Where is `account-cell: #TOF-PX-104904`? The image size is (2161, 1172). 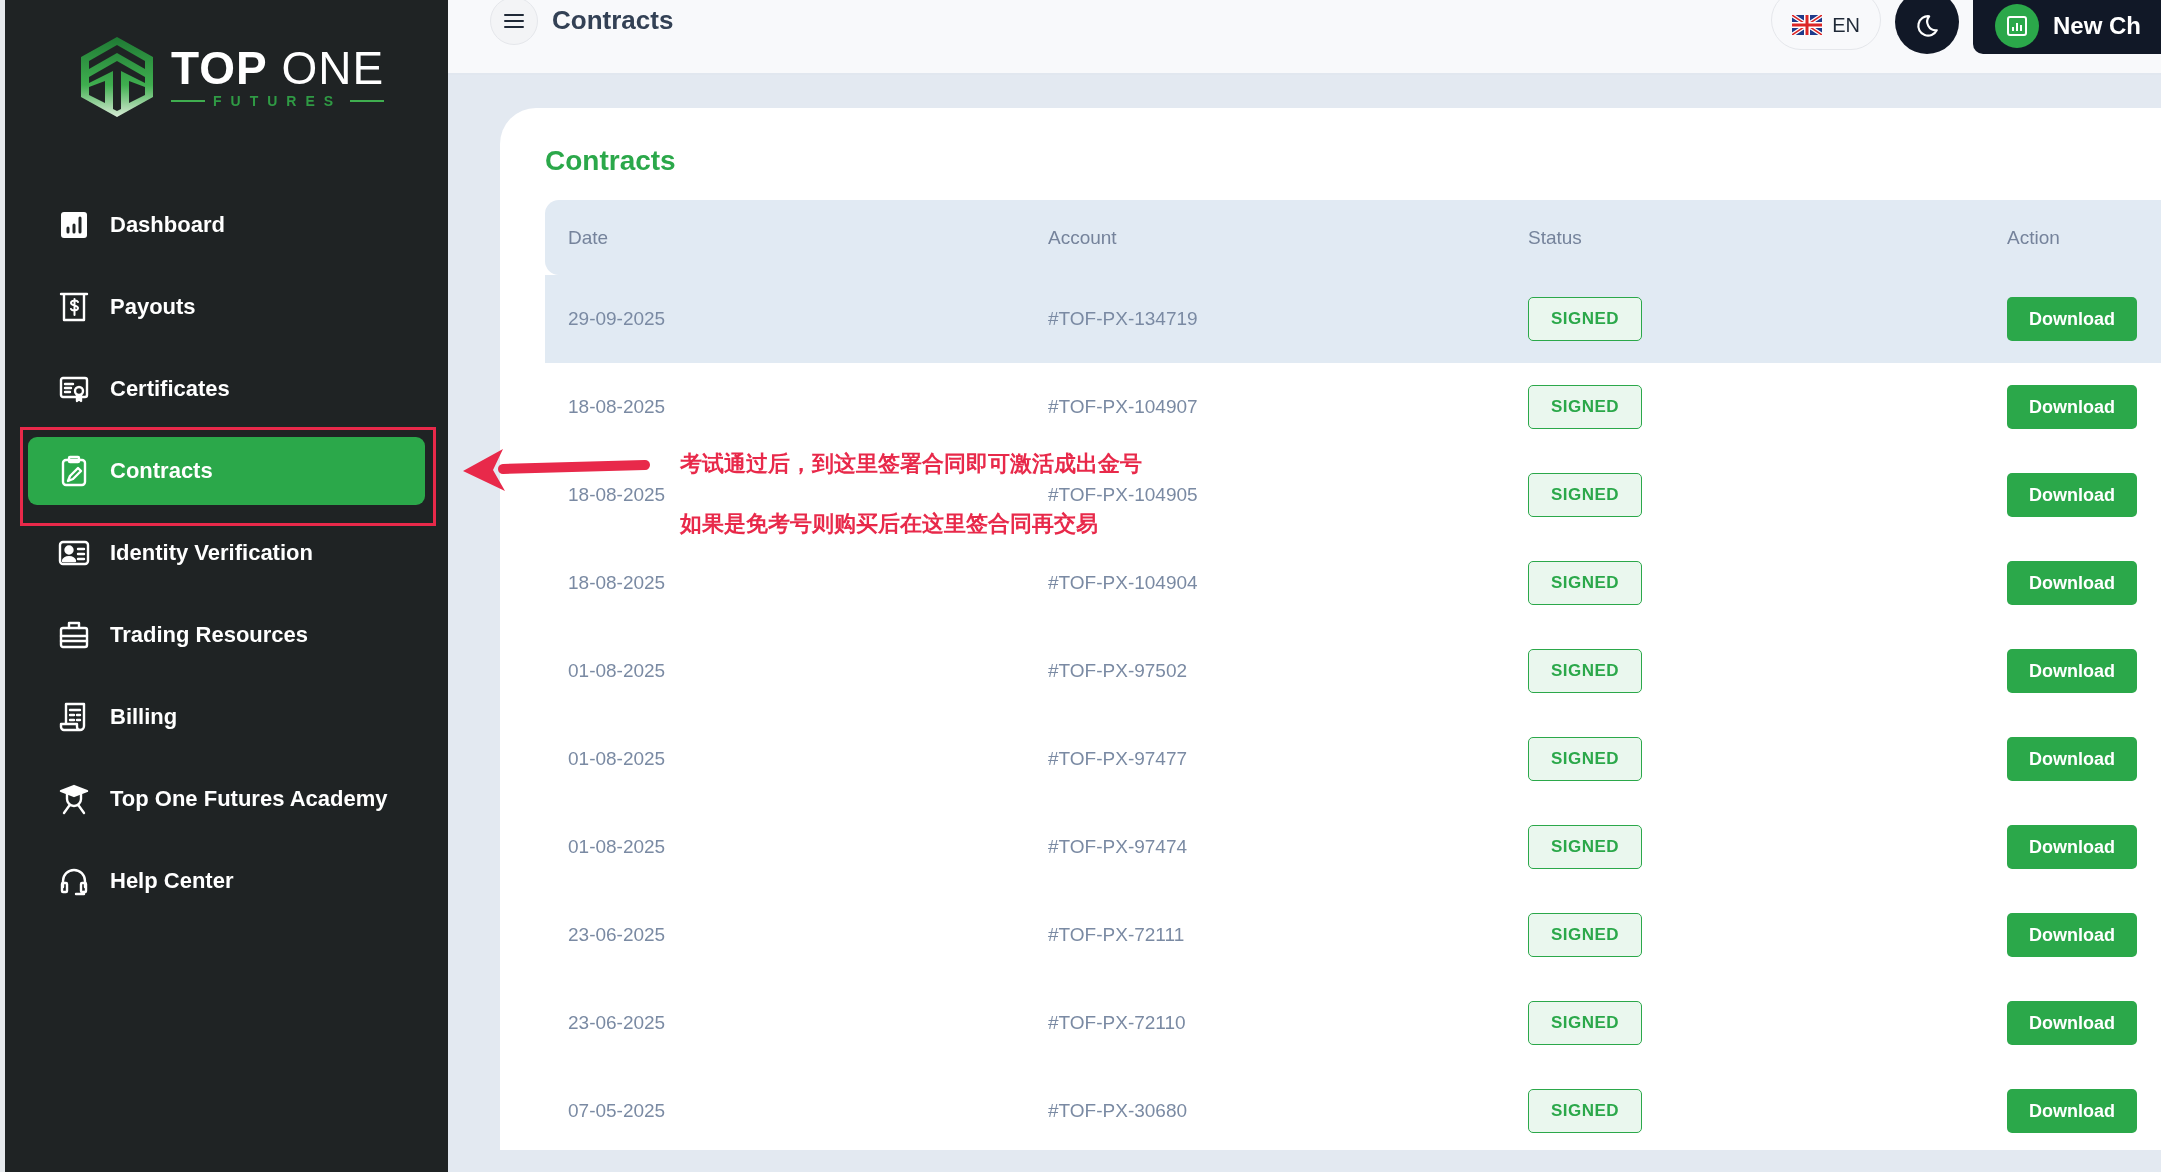 account-cell: #TOF-PX-104904 is located at coordinates (1123, 583).